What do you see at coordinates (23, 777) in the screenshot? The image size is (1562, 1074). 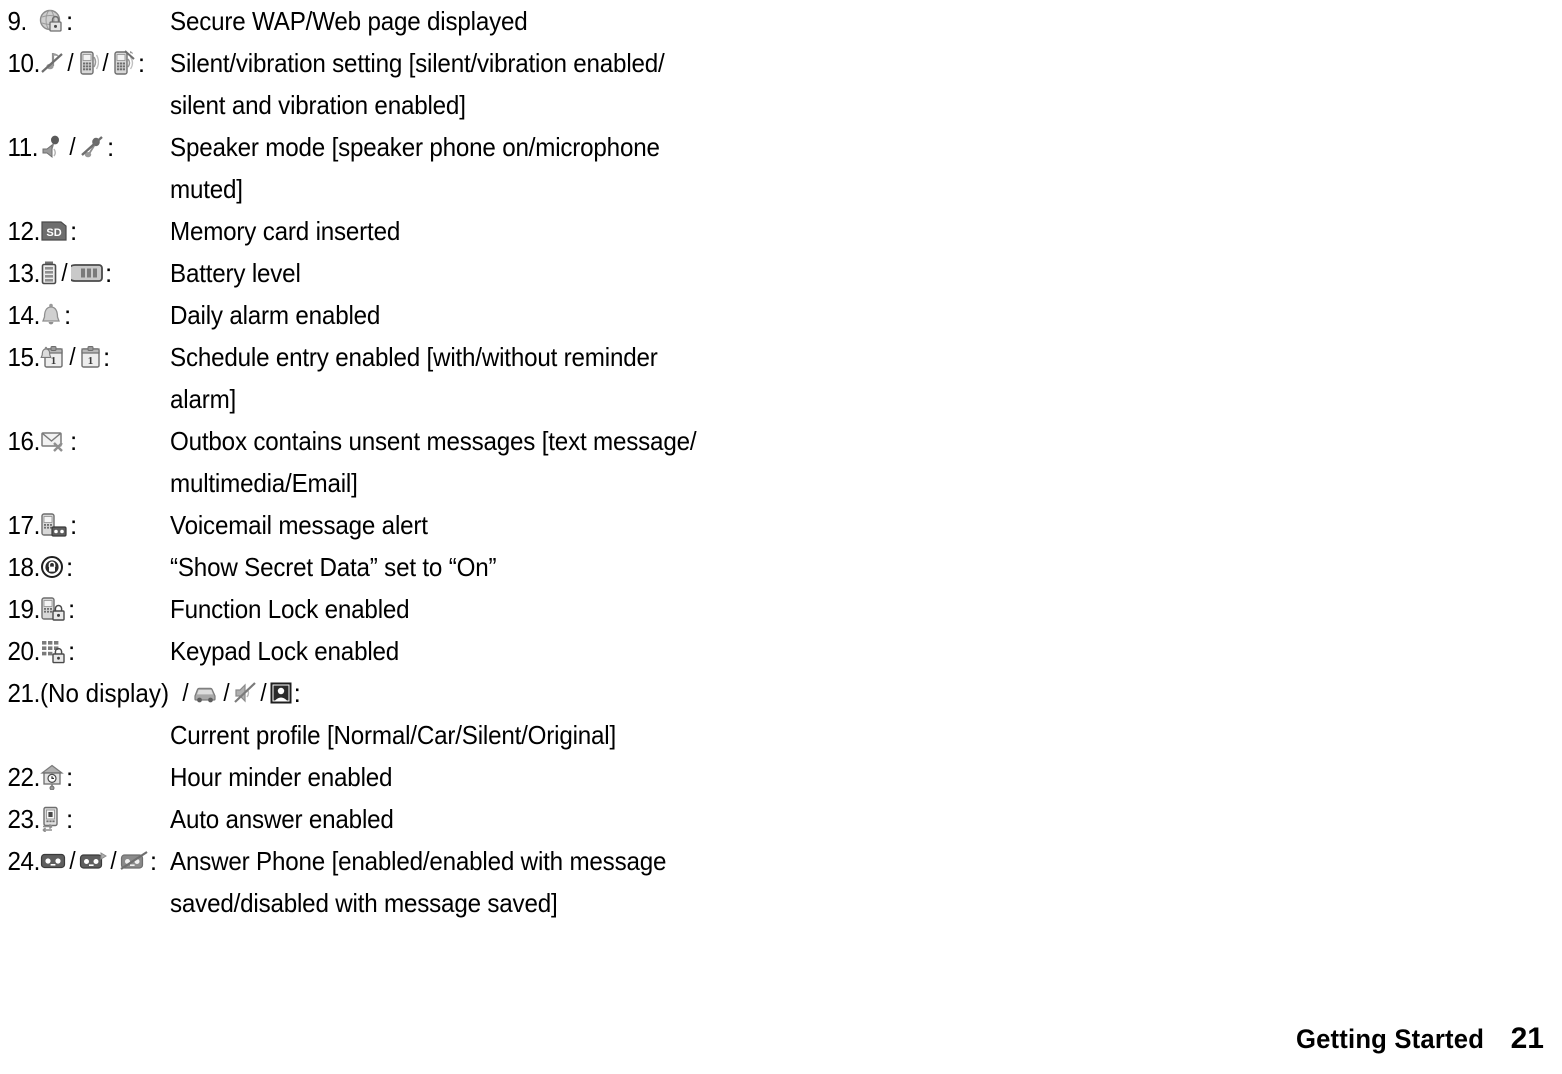 I see `entry-number: 22.` at bounding box center [23, 777].